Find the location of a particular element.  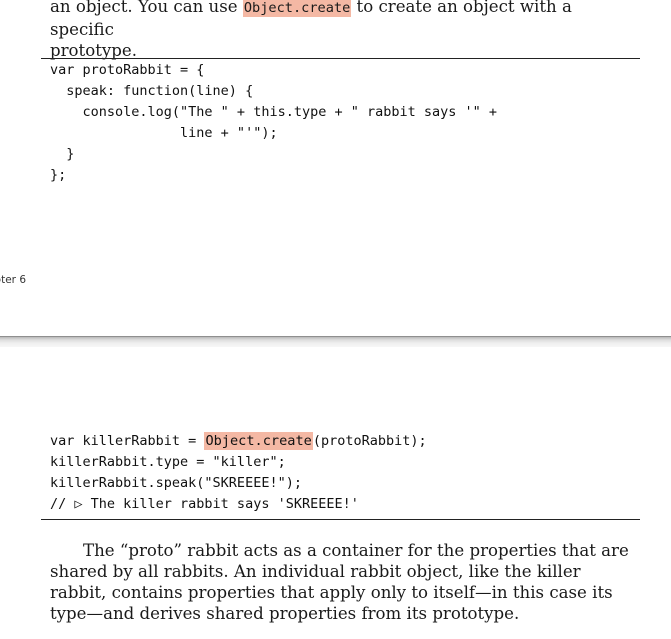

intro-text-before: an object. You can use is located at coordinates (146, 8).